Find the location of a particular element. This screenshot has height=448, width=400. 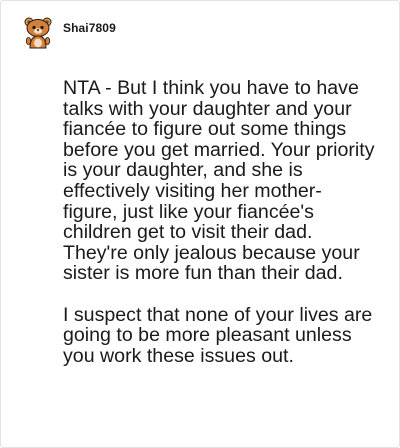

reddit-snoo-avatar-icon is located at coordinates (38, 33).